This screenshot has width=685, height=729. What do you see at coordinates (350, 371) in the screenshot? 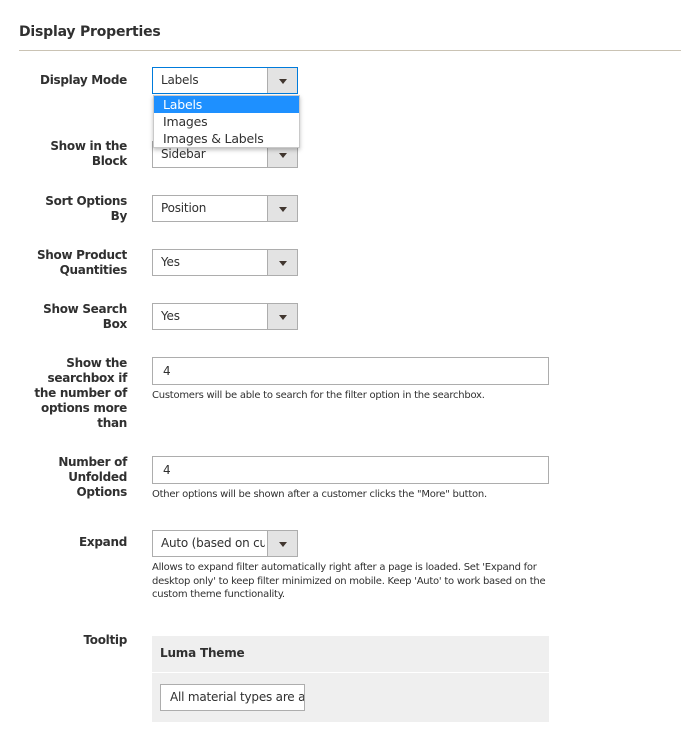
I see `searchbox-threshold-input: 4` at bounding box center [350, 371].